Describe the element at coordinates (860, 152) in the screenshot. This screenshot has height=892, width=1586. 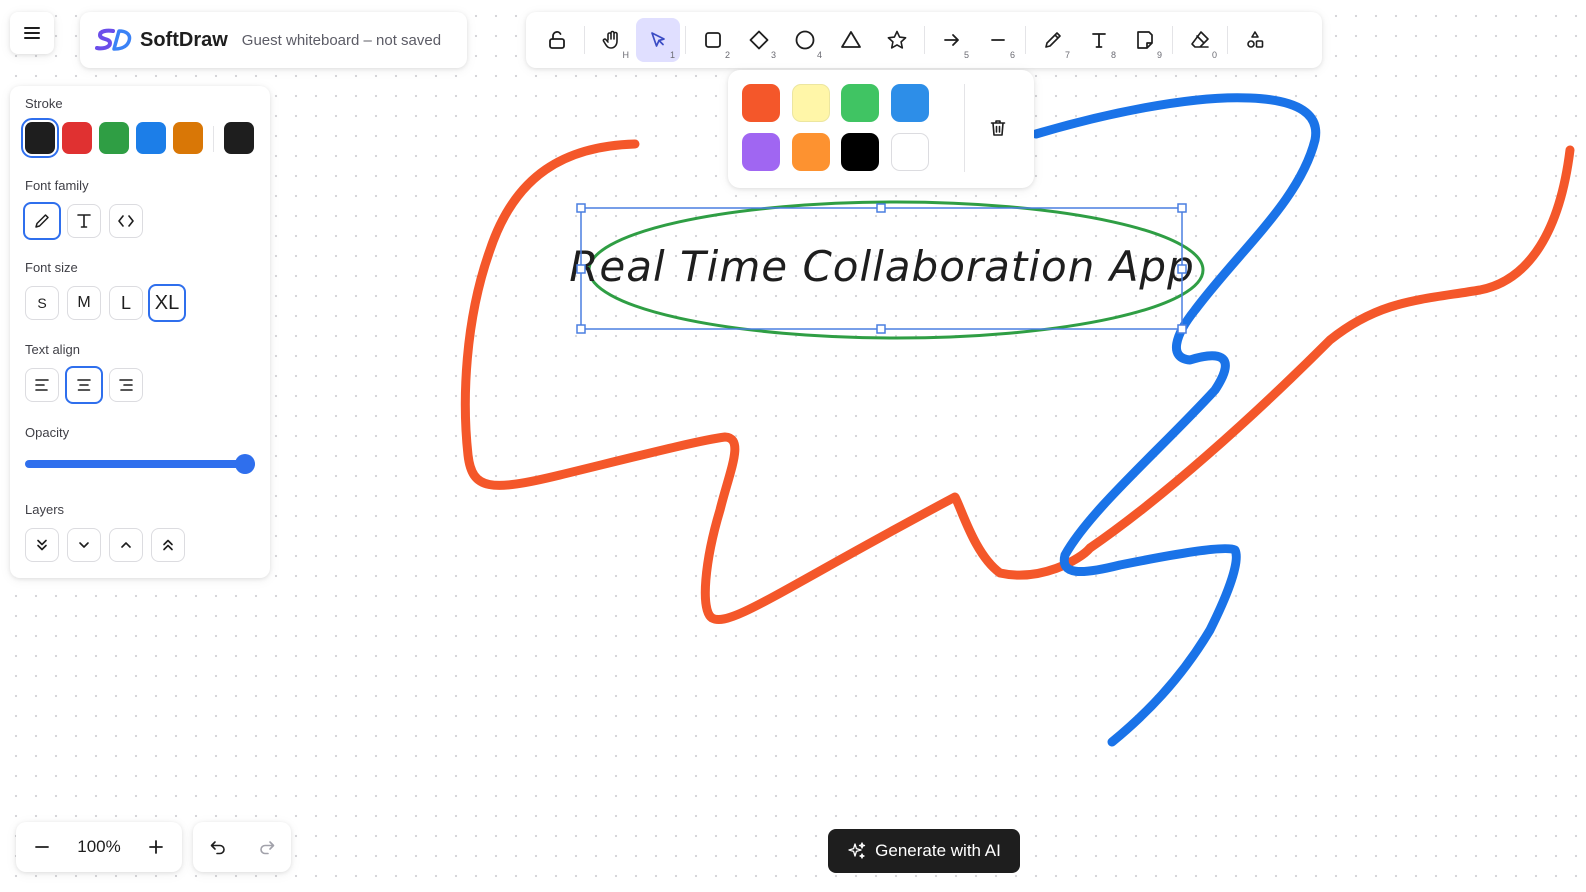
I see `popover-color-black` at that location.